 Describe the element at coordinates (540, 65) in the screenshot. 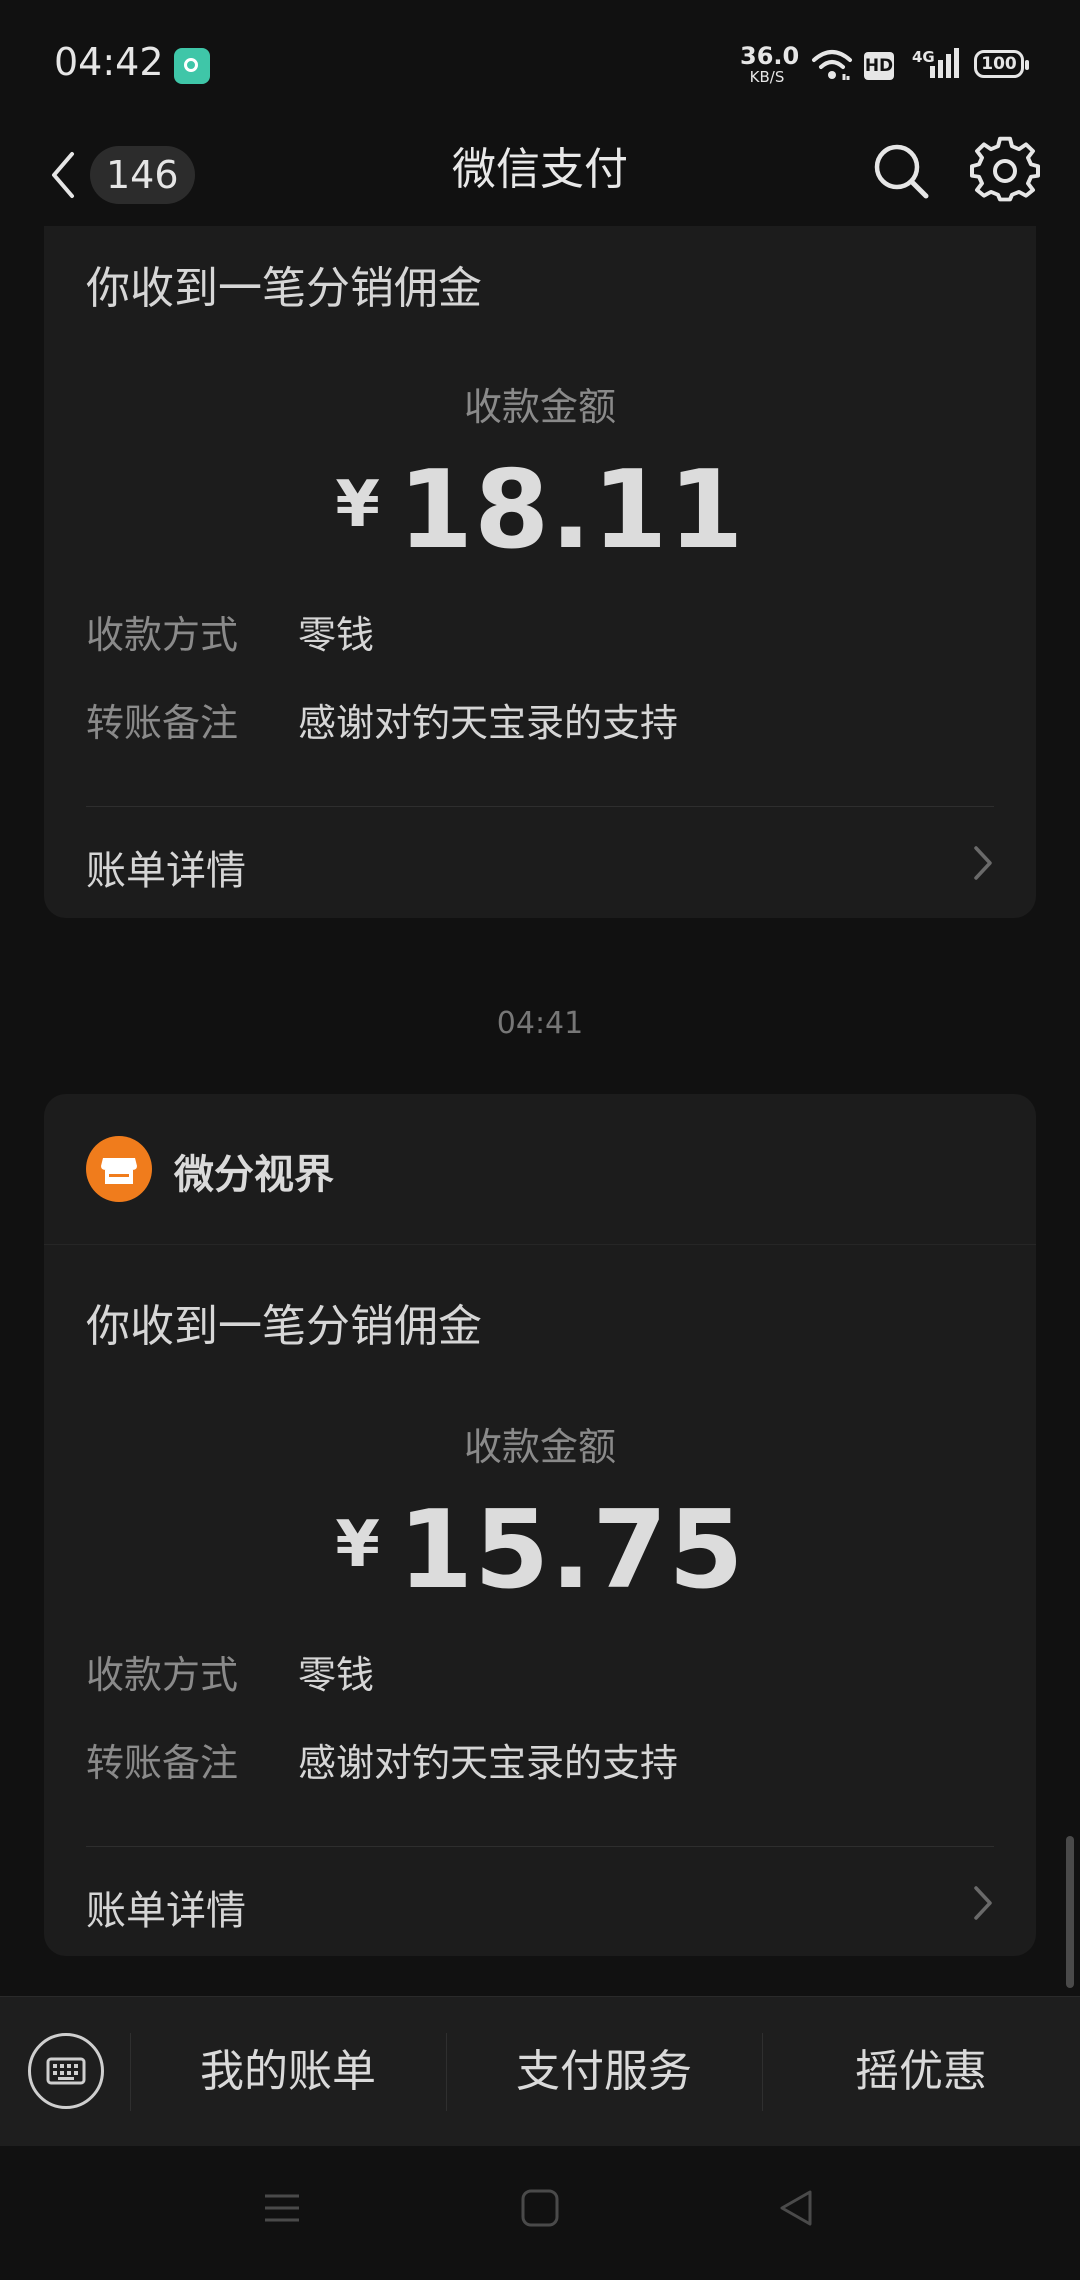

I see `status-bar: 04:42 36.0 KB/S HD 4G 100` at that location.